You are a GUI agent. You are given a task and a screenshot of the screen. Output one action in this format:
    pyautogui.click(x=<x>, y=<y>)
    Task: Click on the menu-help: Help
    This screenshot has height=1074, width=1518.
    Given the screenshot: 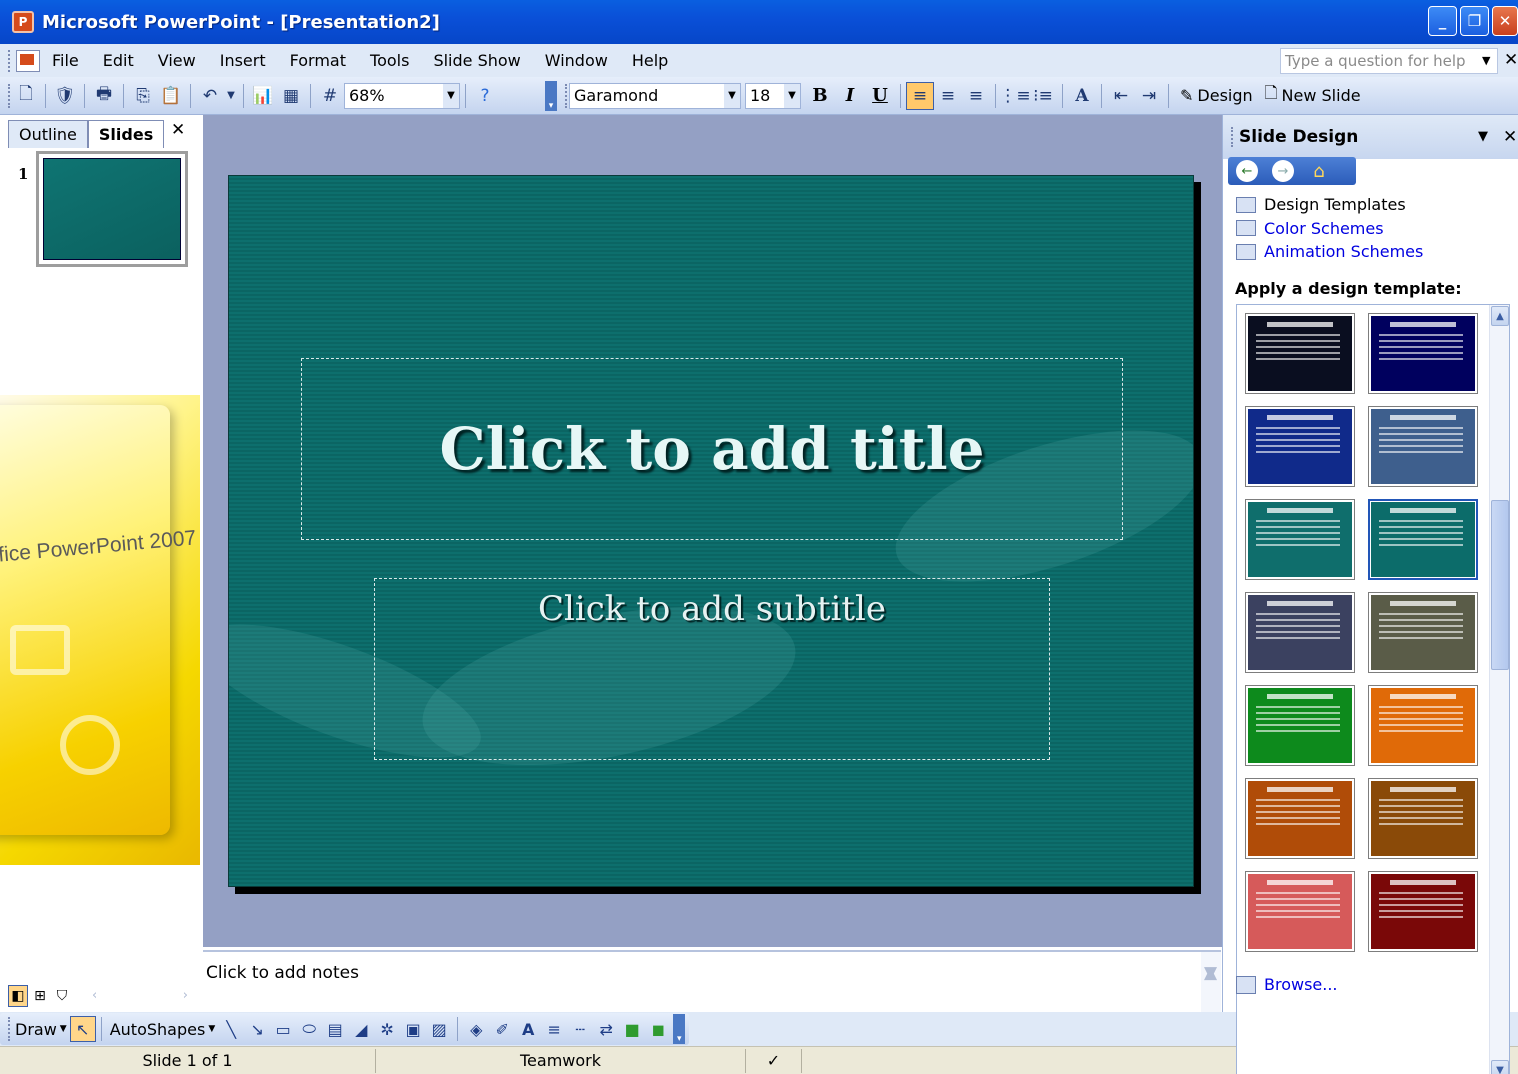 What is the action you would take?
    pyautogui.click(x=650, y=61)
    